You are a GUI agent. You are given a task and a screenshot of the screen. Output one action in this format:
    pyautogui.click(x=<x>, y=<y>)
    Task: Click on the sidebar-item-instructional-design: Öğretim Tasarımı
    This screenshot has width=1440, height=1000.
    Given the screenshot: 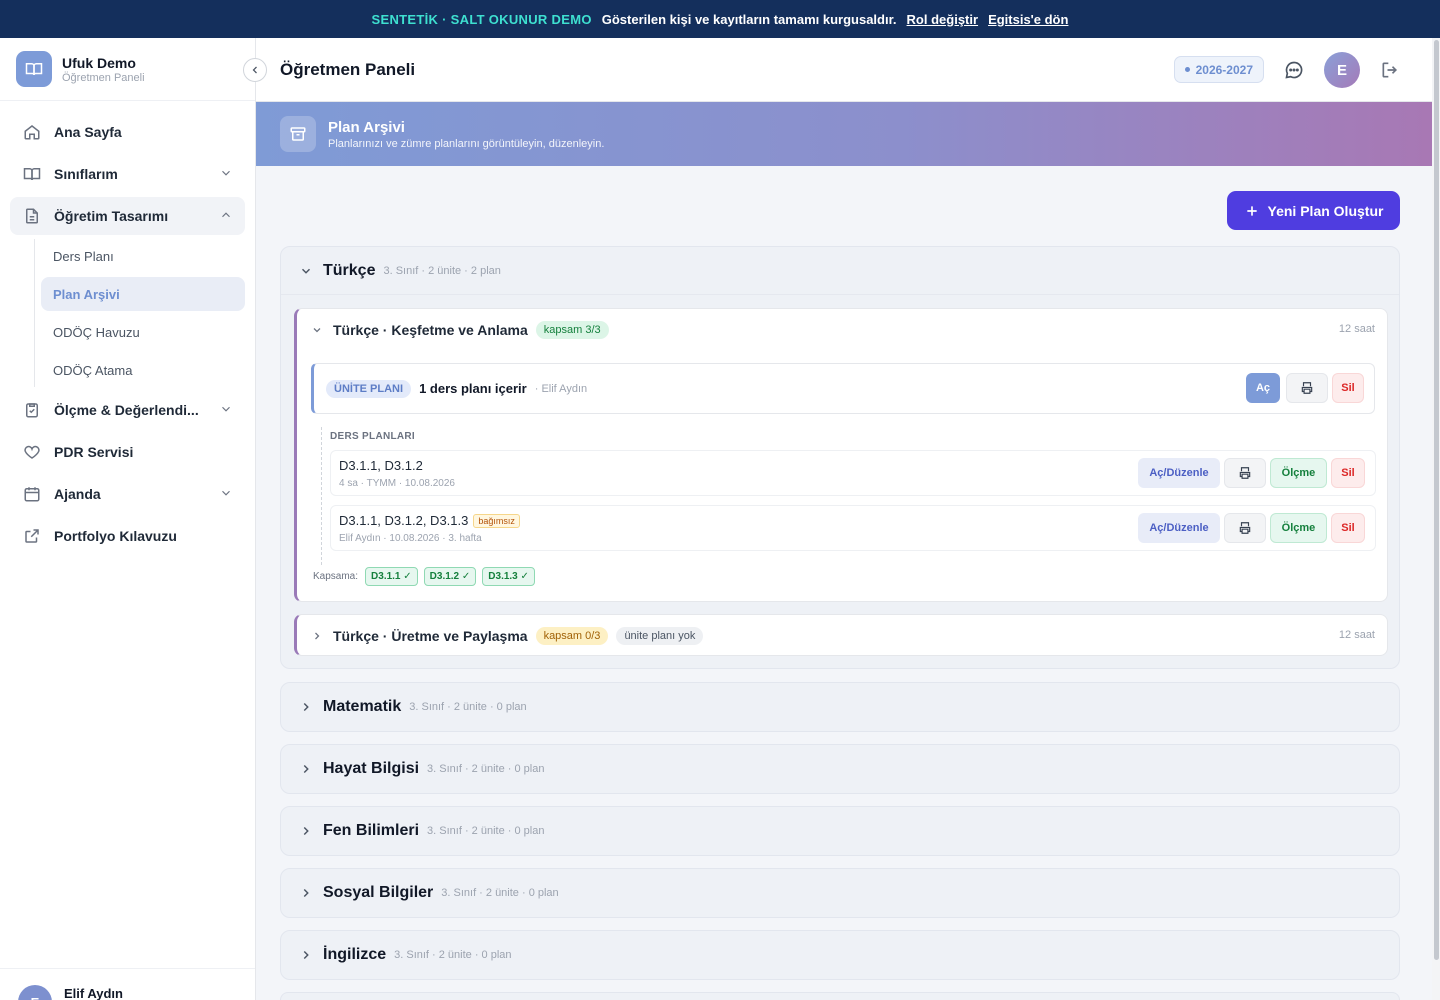 What is the action you would take?
    pyautogui.click(x=127, y=216)
    